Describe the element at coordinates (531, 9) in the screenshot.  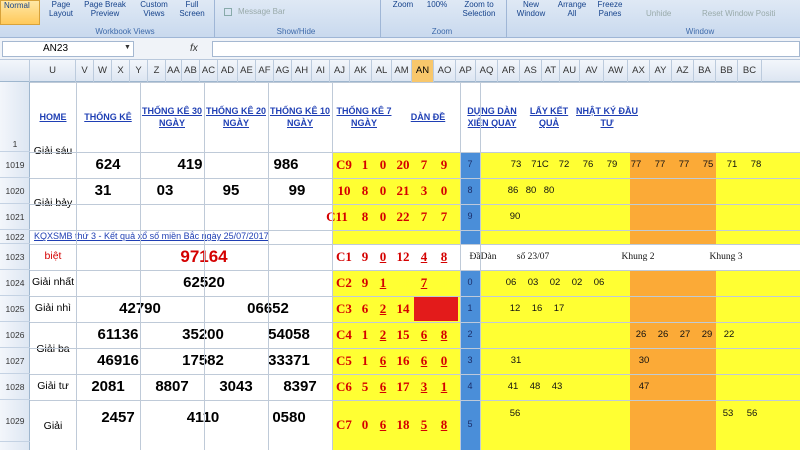
I see `new-window-button: New Window` at that location.